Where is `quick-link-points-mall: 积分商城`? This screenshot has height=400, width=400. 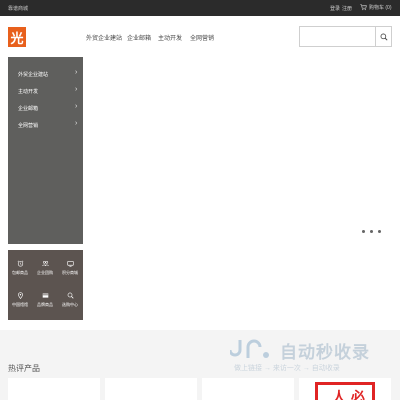 quick-link-points-mall: 积分商城 is located at coordinates (70, 272).